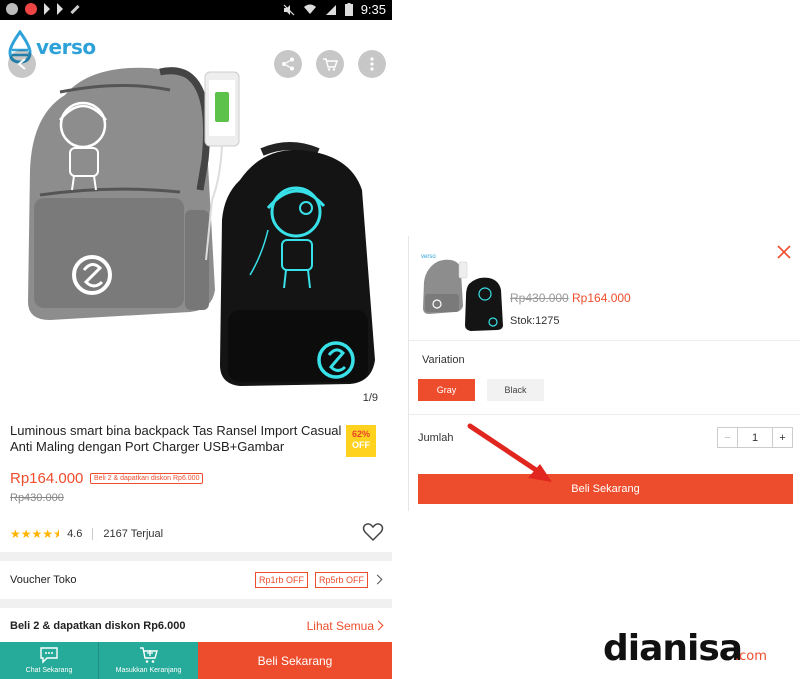  I want to click on chat-button: Chat Sekarang, so click(49, 660).